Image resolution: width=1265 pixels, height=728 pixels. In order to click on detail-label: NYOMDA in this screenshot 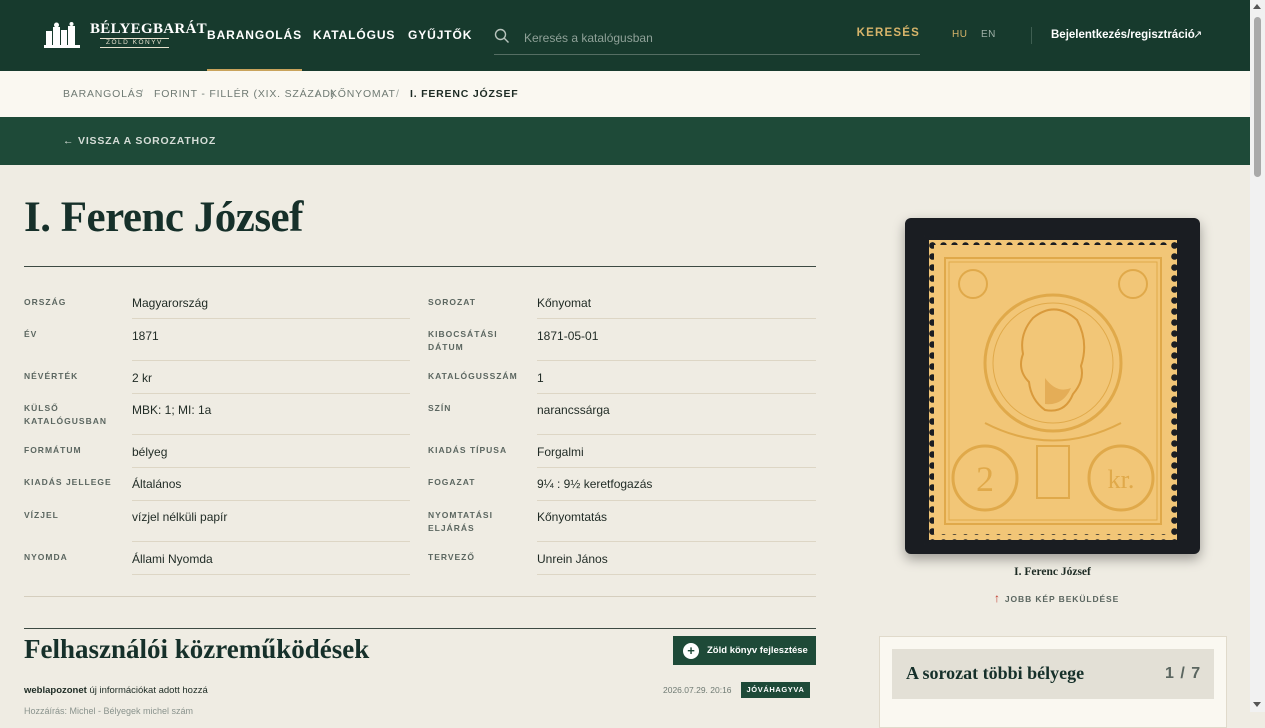, I will do `click(46, 557)`.